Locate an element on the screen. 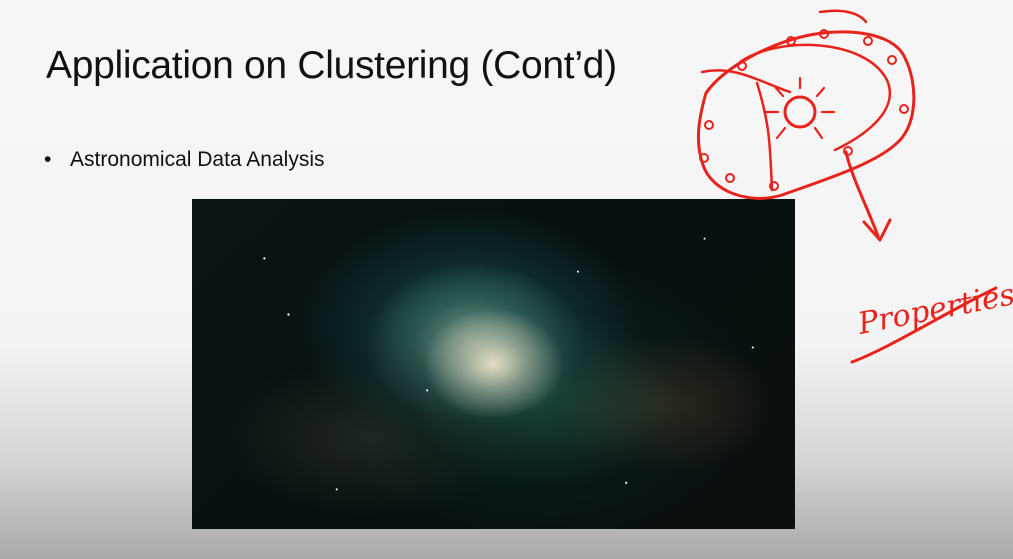  annotation-underline is located at coordinates (924, 325).